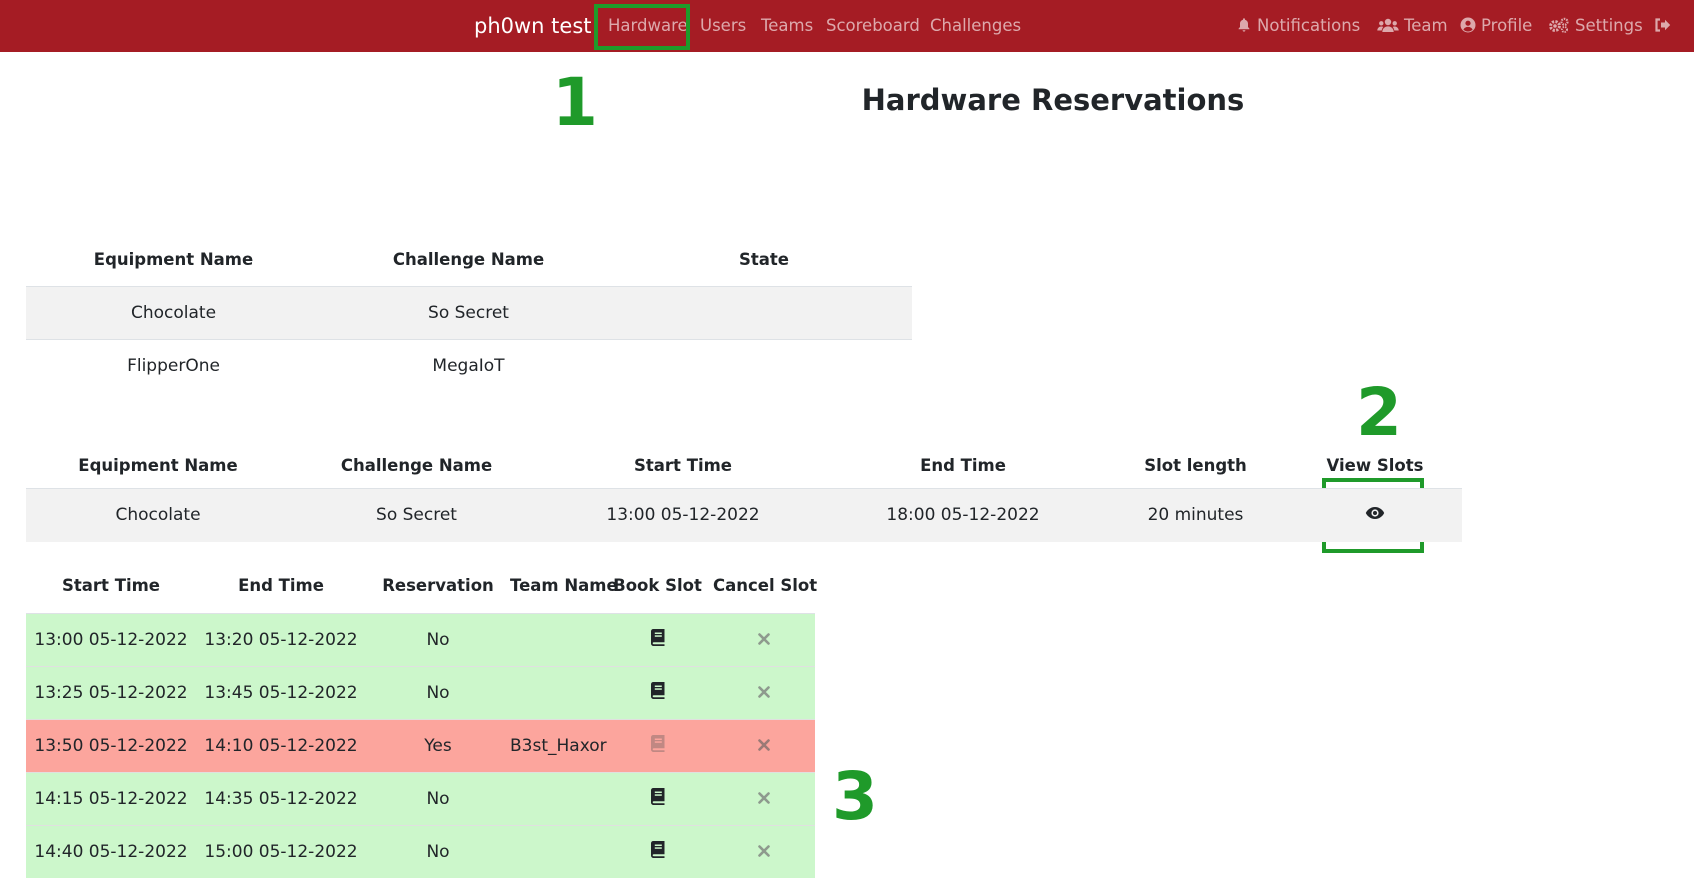  I want to click on column-header-slot-length: Slot length, so click(1195, 466).